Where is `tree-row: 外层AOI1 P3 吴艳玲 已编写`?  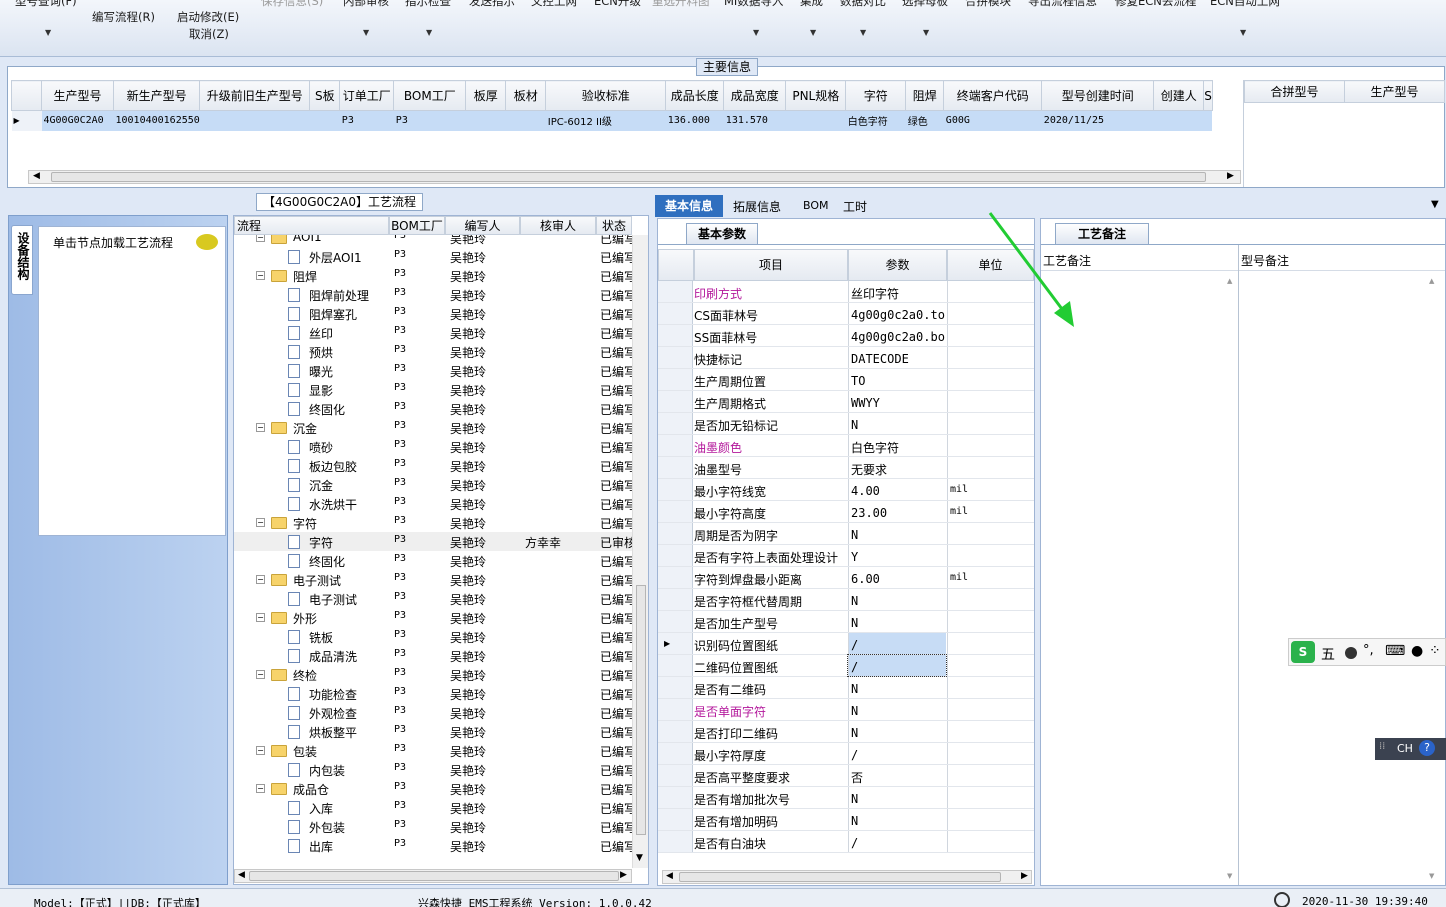 tree-row: 外层AOI1 P3 吴艳玲 已编写 is located at coordinates (433, 256).